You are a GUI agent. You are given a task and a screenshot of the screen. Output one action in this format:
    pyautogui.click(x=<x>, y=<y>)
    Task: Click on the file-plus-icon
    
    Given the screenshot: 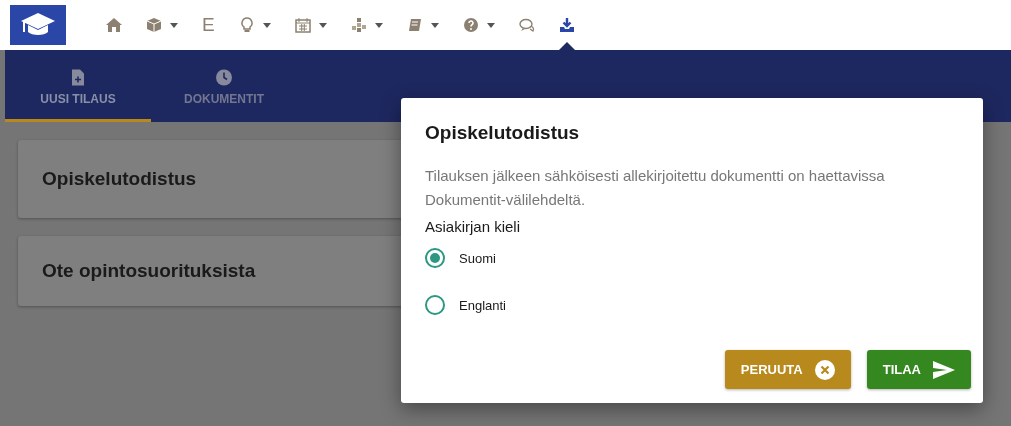 What is the action you would take?
    pyautogui.click(x=78, y=77)
    